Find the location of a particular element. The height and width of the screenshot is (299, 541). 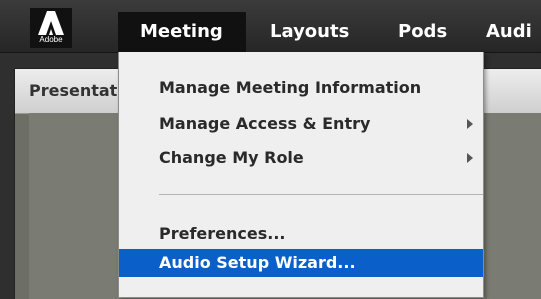

menu-item-change-my-role: Change My Role is located at coordinates (301, 158).